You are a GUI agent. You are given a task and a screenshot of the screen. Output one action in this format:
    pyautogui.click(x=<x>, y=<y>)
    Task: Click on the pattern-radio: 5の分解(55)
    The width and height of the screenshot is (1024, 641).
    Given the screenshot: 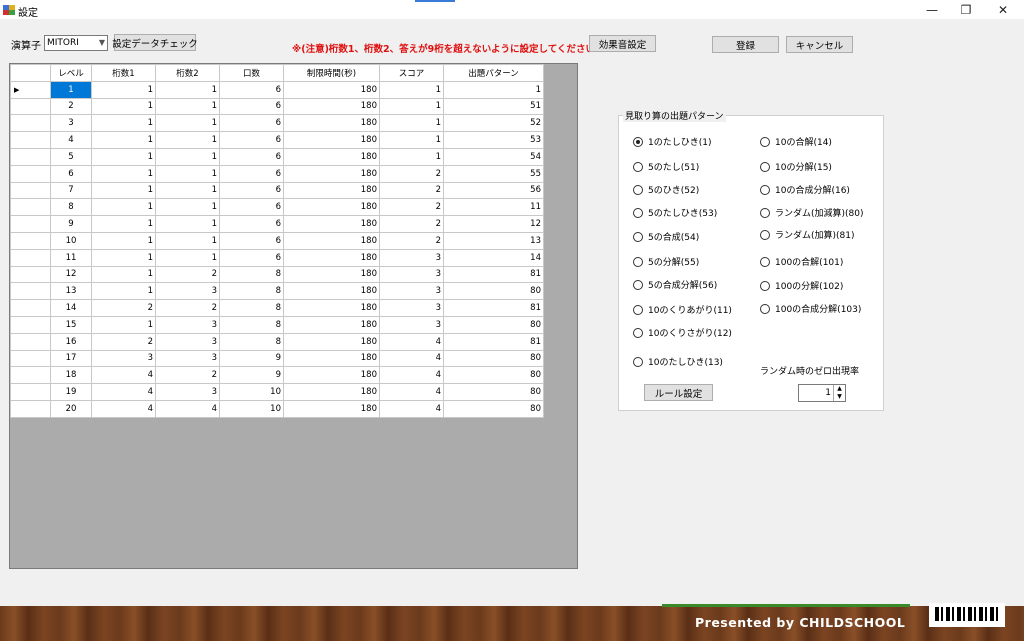 What is the action you would take?
    pyautogui.click(x=666, y=261)
    